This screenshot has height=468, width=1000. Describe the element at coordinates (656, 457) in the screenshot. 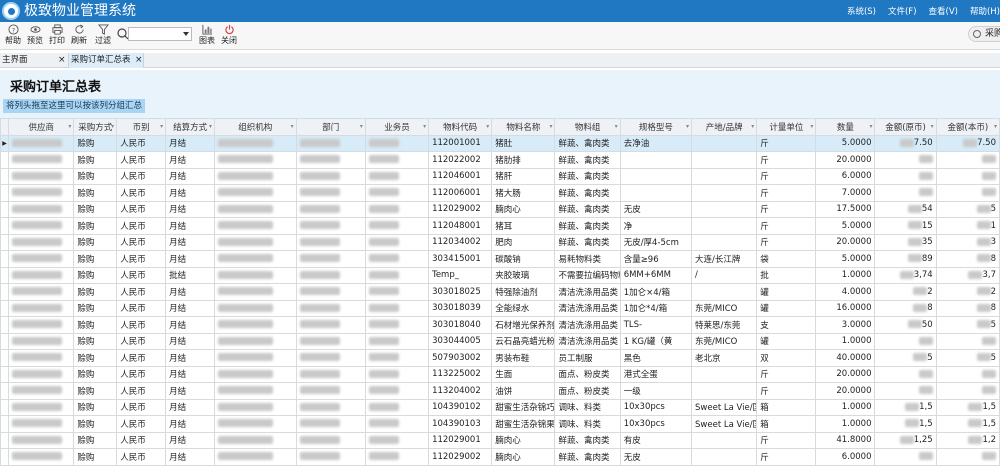

I see `table-cell: 无皮` at that location.